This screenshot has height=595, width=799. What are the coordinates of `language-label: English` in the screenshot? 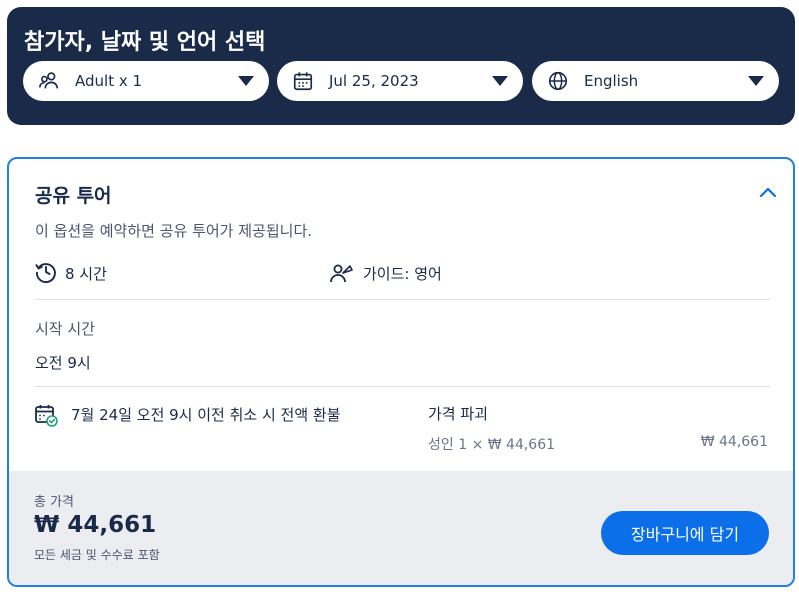 It's located at (611, 81).